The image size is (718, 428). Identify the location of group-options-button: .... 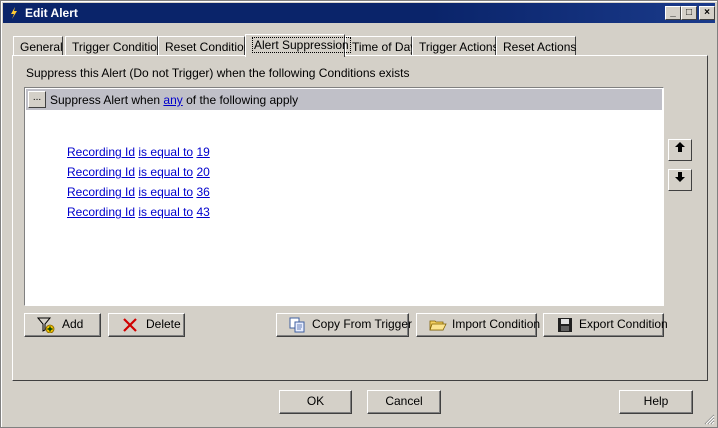
(37, 99).